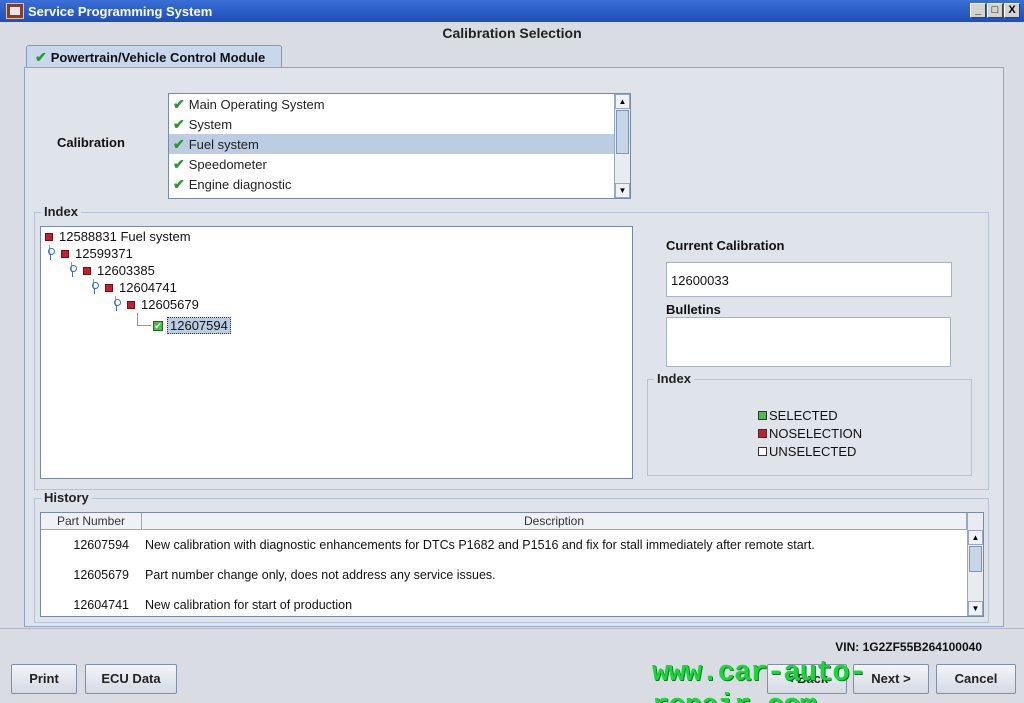 The width and height of the screenshot is (1024, 703). Describe the element at coordinates (693, 309) in the screenshot. I see `bulletins-label: Bulletins` at that location.